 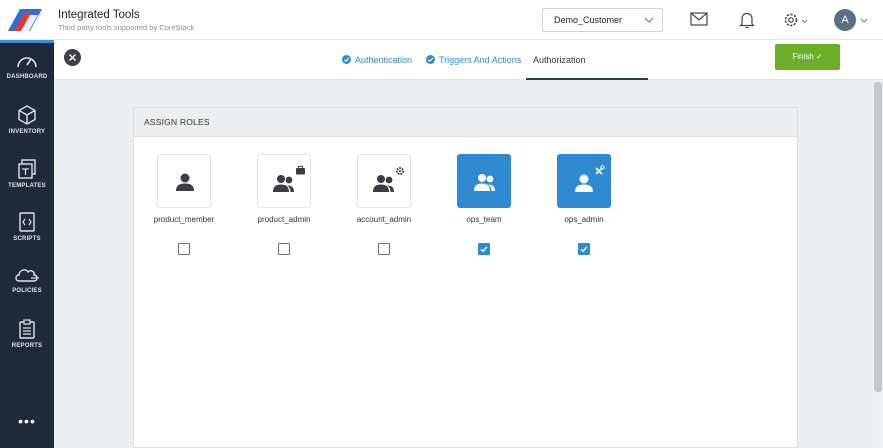 I want to click on role-card: product_admin, so click(x=284, y=204).